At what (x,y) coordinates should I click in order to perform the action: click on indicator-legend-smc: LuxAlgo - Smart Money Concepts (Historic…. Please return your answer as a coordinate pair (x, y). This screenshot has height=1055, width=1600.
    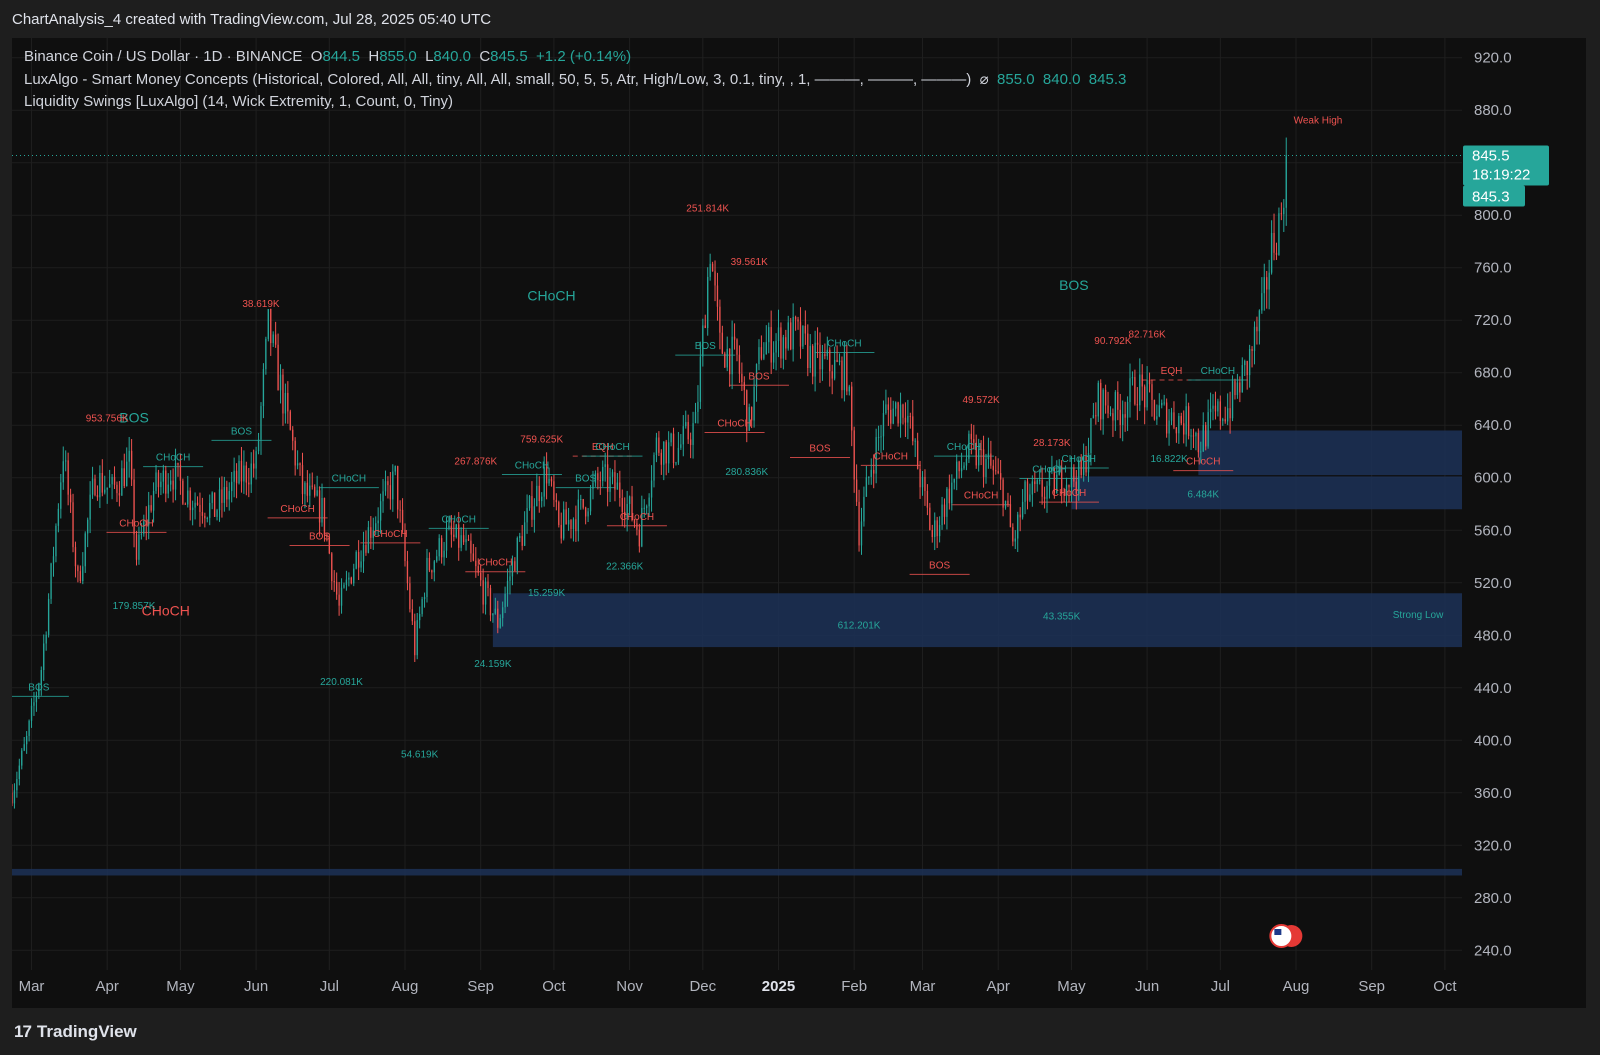
    Looking at the image, I should click on (575, 80).